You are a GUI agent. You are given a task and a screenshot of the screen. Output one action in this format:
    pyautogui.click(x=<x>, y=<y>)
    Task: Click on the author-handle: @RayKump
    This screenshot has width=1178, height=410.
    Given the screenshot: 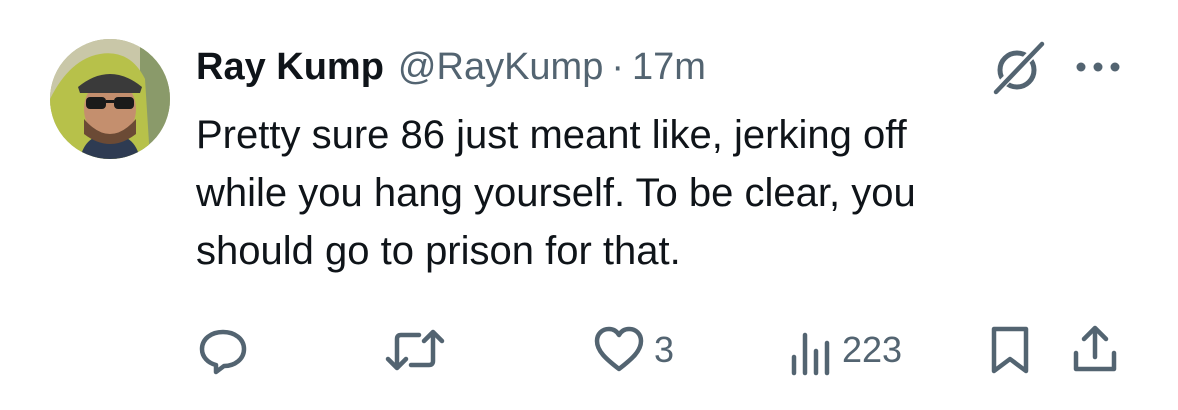 What is the action you would take?
    pyautogui.click(x=500, y=67)
    